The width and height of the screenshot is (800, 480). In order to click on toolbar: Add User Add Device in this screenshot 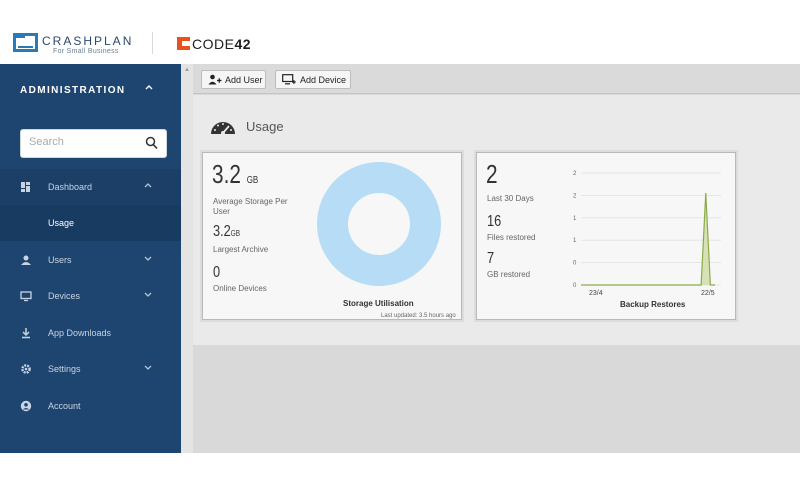, I will do `click(496, 79)`.